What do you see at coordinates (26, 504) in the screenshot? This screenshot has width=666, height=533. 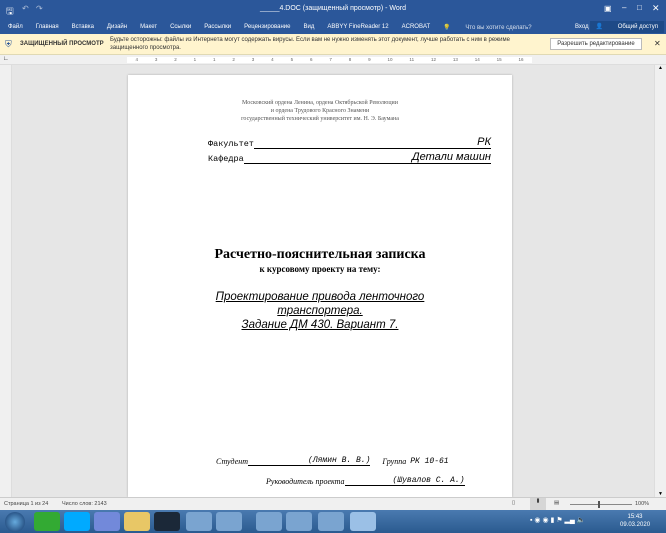 I see `page-count: Страница 1 из 24` at bounding box center [26, 504].